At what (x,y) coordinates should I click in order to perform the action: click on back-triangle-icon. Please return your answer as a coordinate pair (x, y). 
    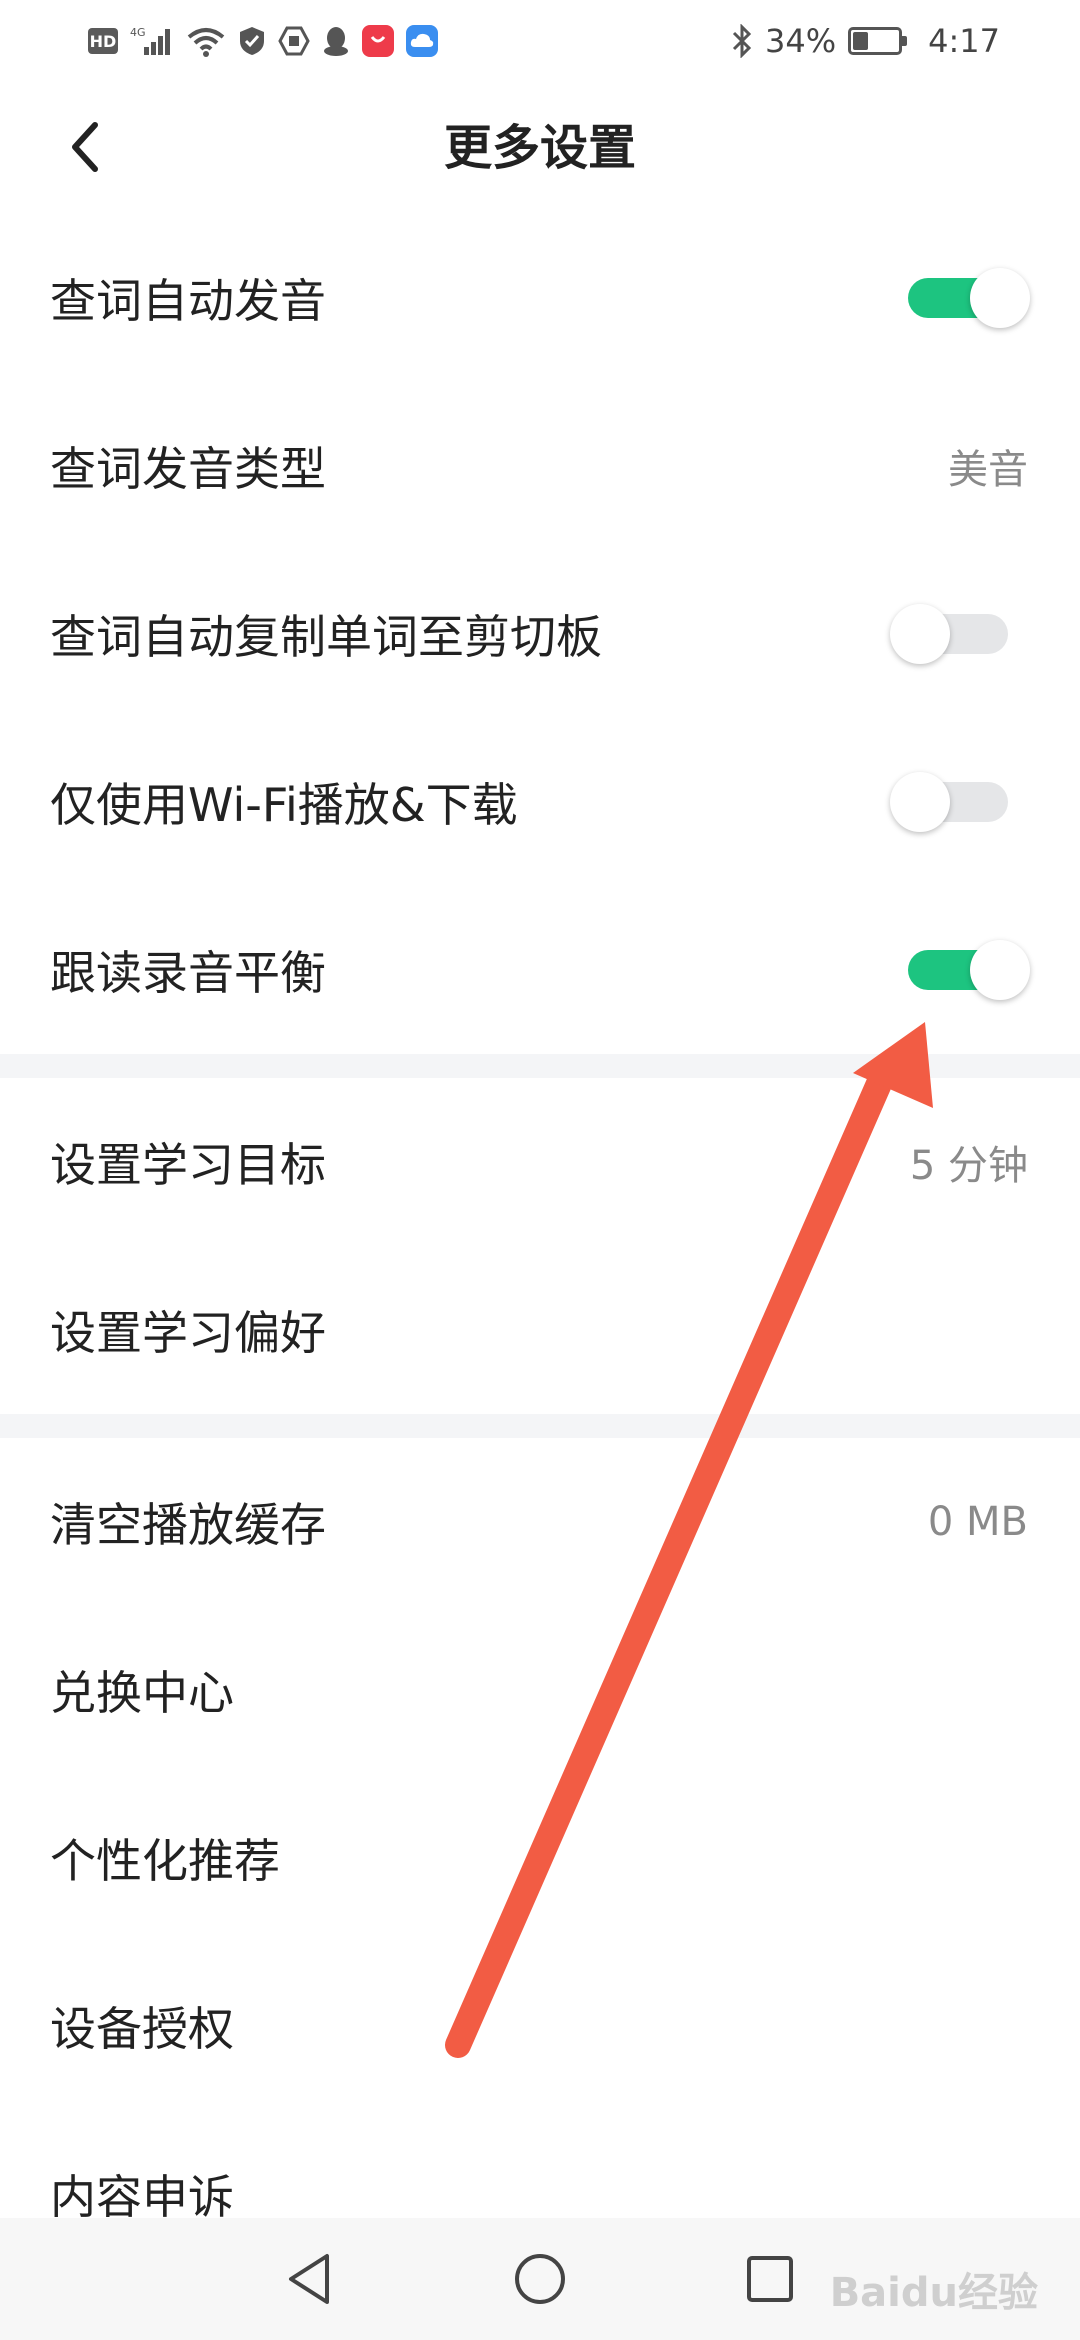
    Looking at the image, I should click on (309, 2279).